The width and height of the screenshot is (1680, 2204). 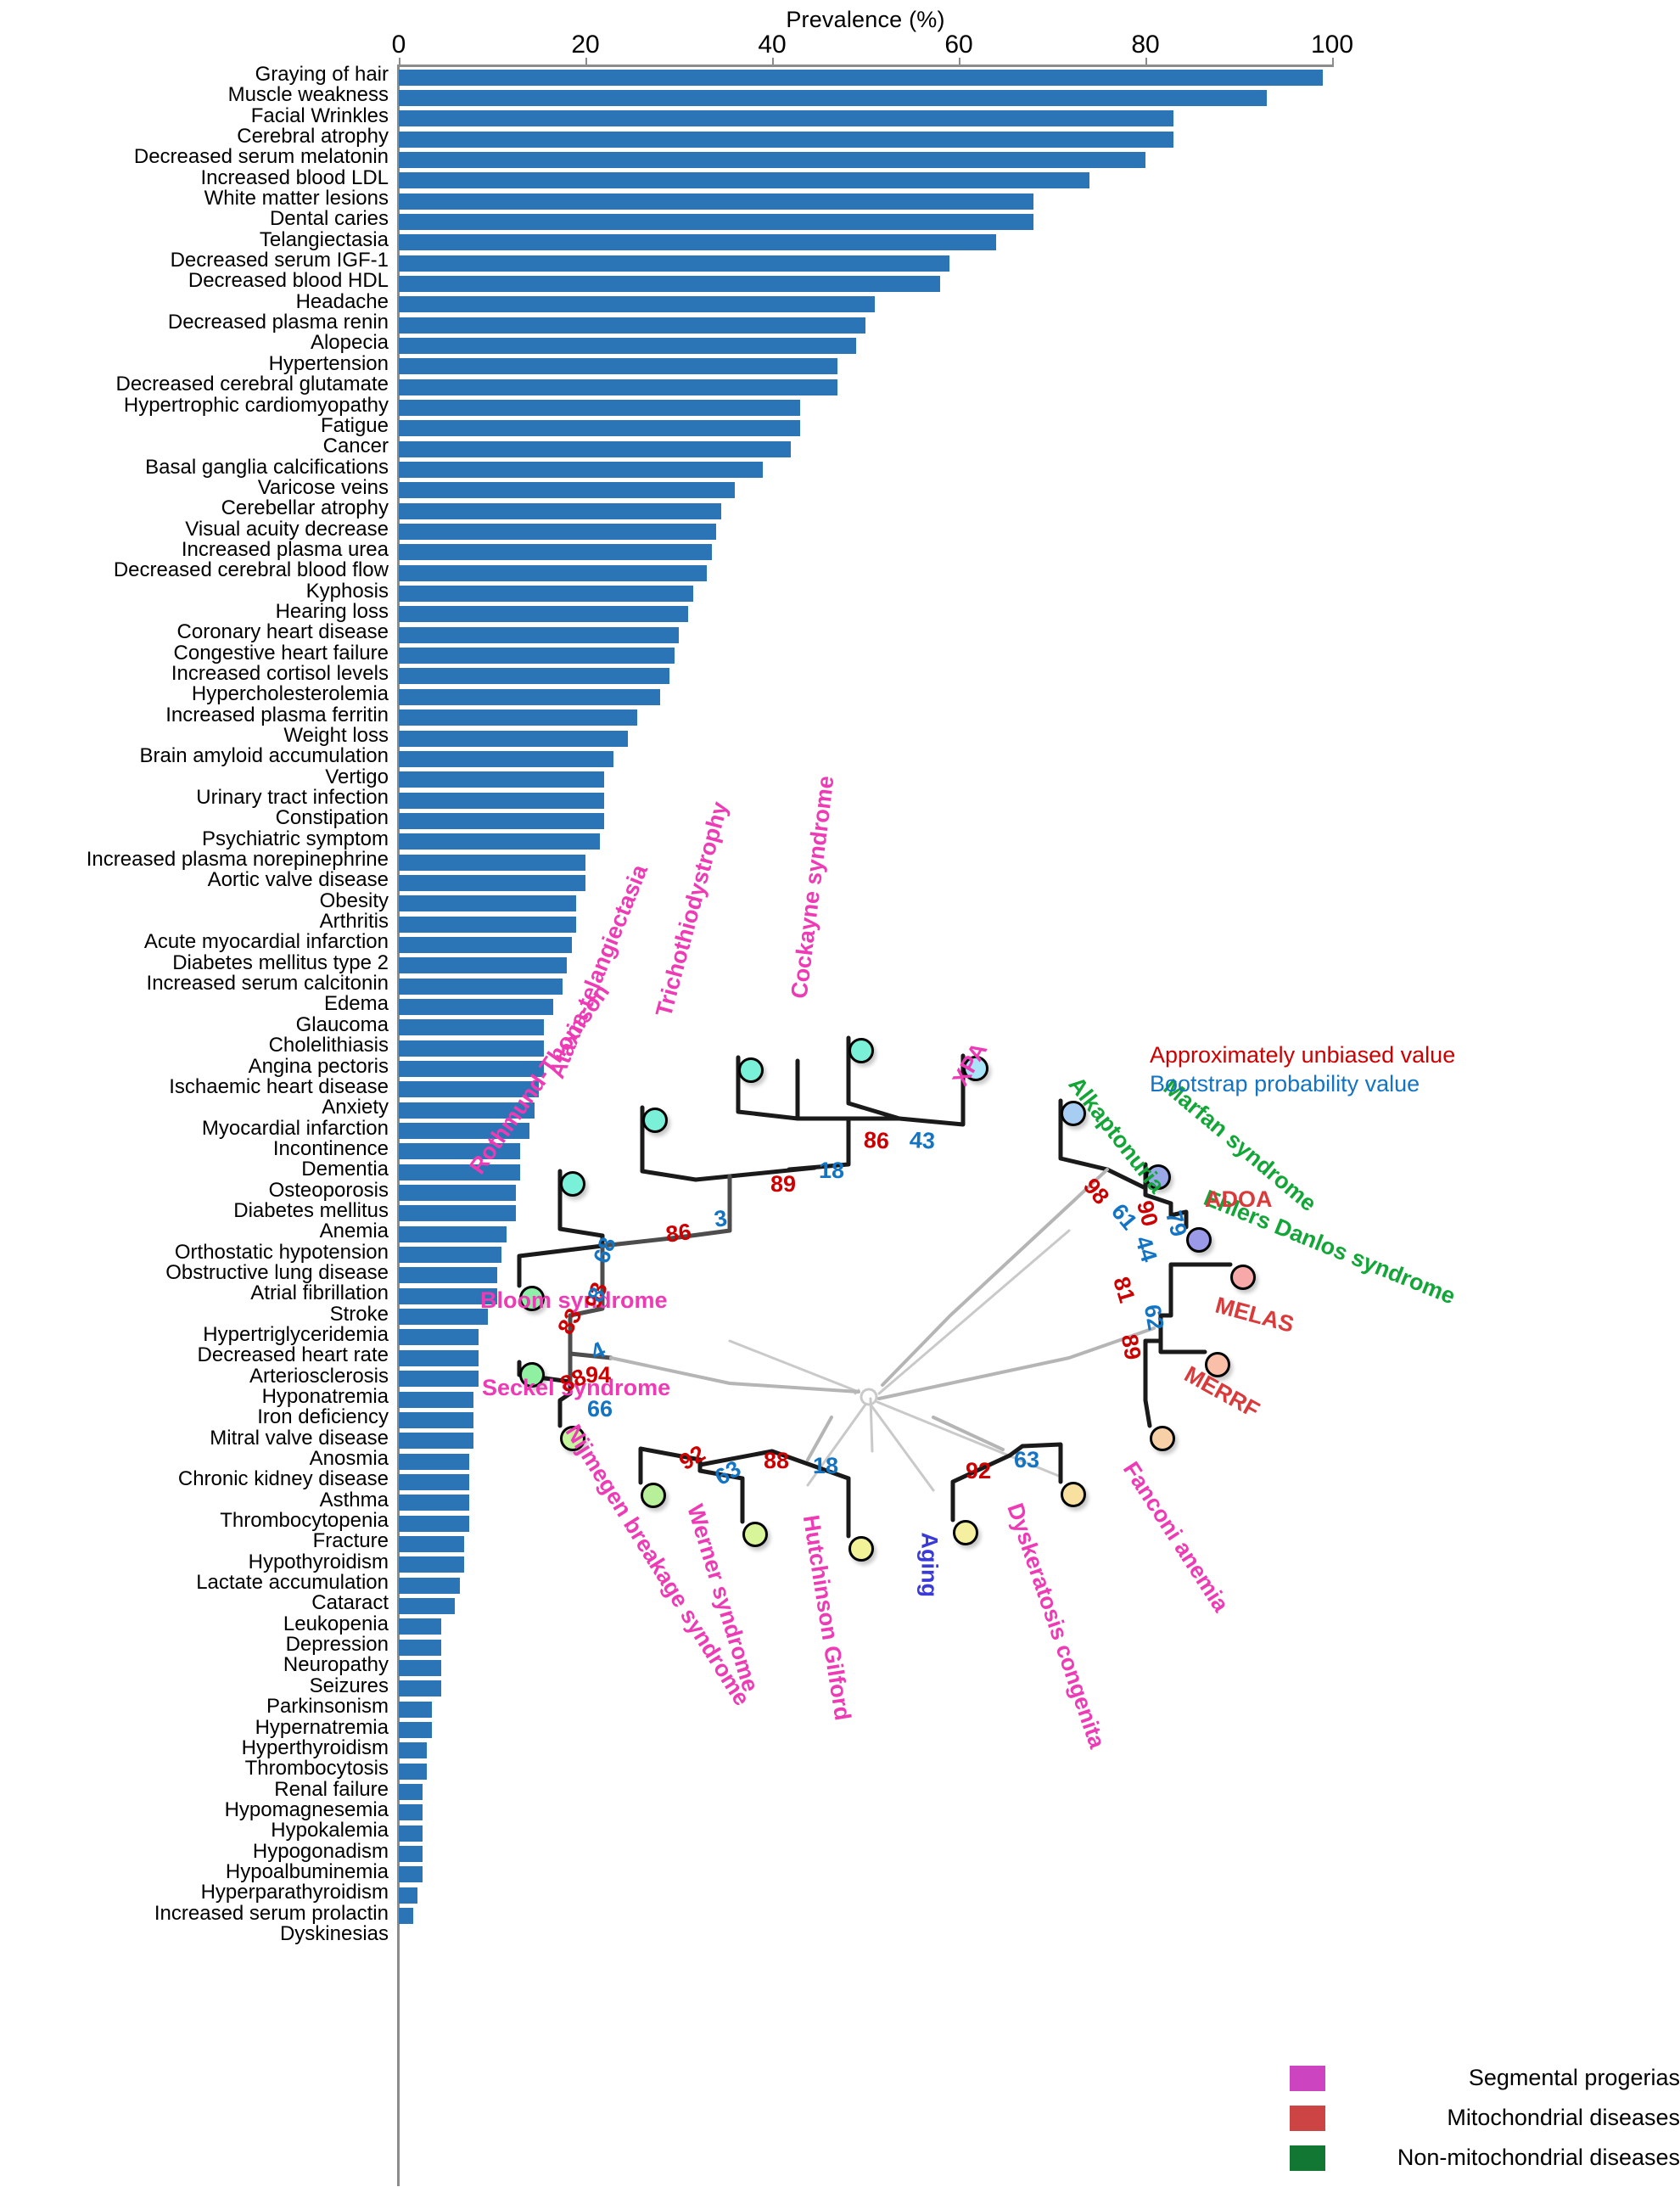 What do you see at coordinates (1303, 1055) in the screenshot?
I see `au-key-label: Approximately unbiased value` at bounding box center [1303, 1055].